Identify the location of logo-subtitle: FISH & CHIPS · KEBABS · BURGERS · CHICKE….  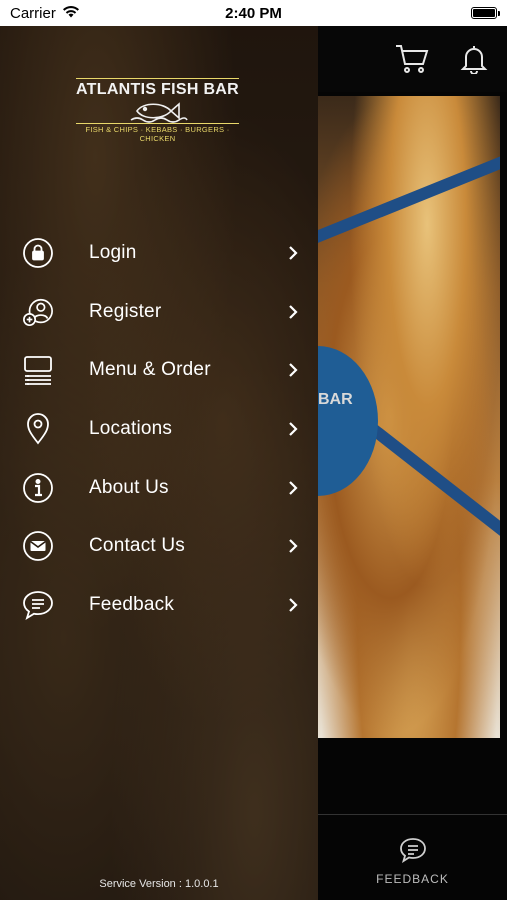
(157, 134).